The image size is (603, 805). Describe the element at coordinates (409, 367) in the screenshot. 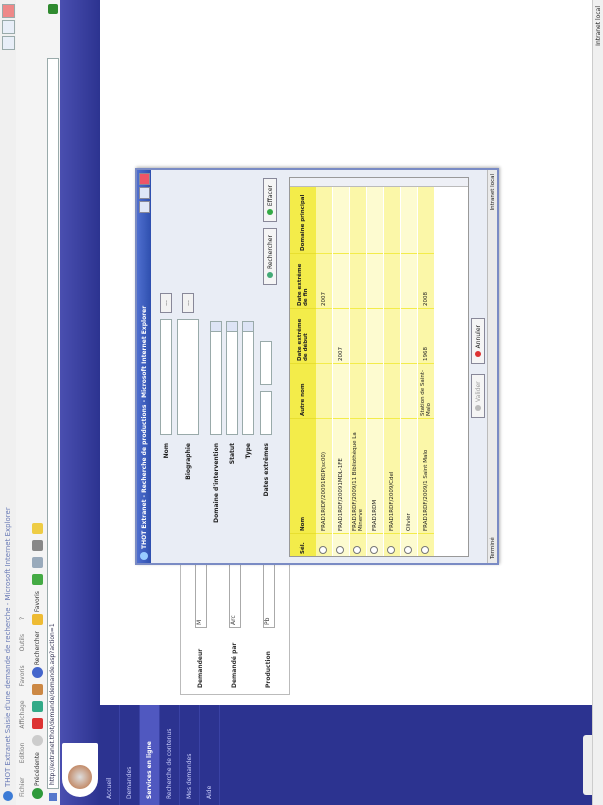

I see `table-row: Olivier` at that location.